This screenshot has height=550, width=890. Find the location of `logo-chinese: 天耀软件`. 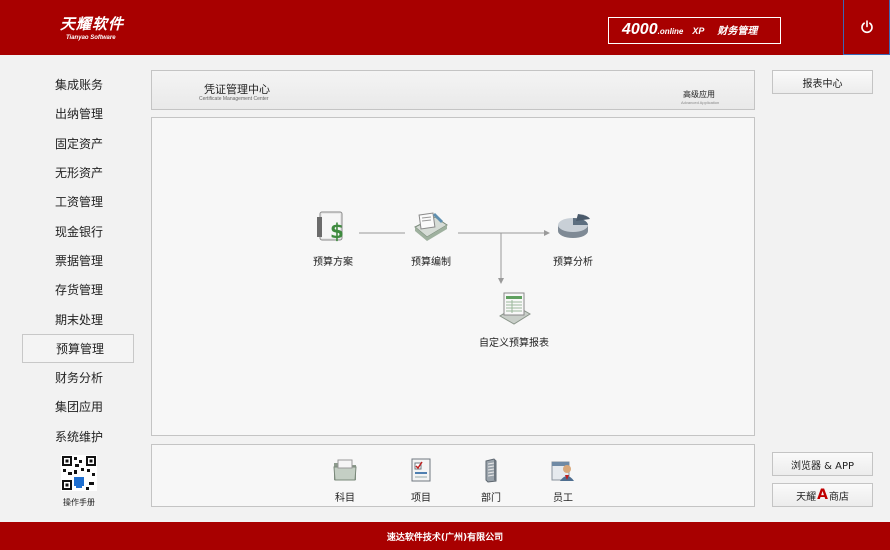

logo-chinese: 天耀软件 is located at coordinates (92, 24).